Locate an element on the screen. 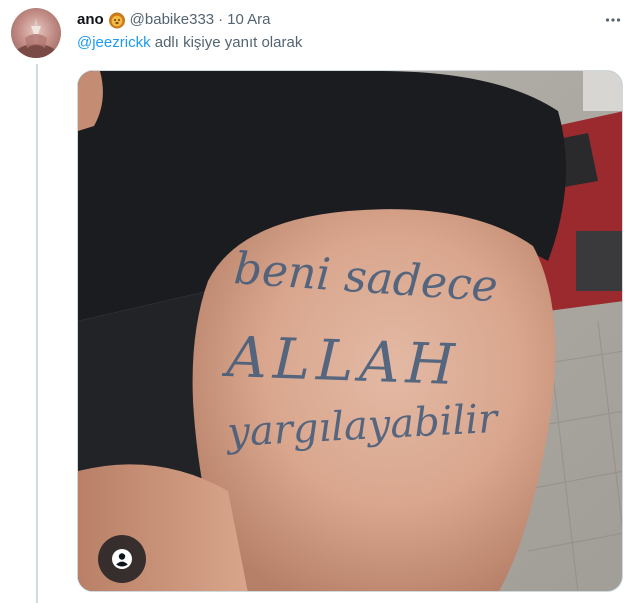  thread-line is located at coordinates (37, 333).